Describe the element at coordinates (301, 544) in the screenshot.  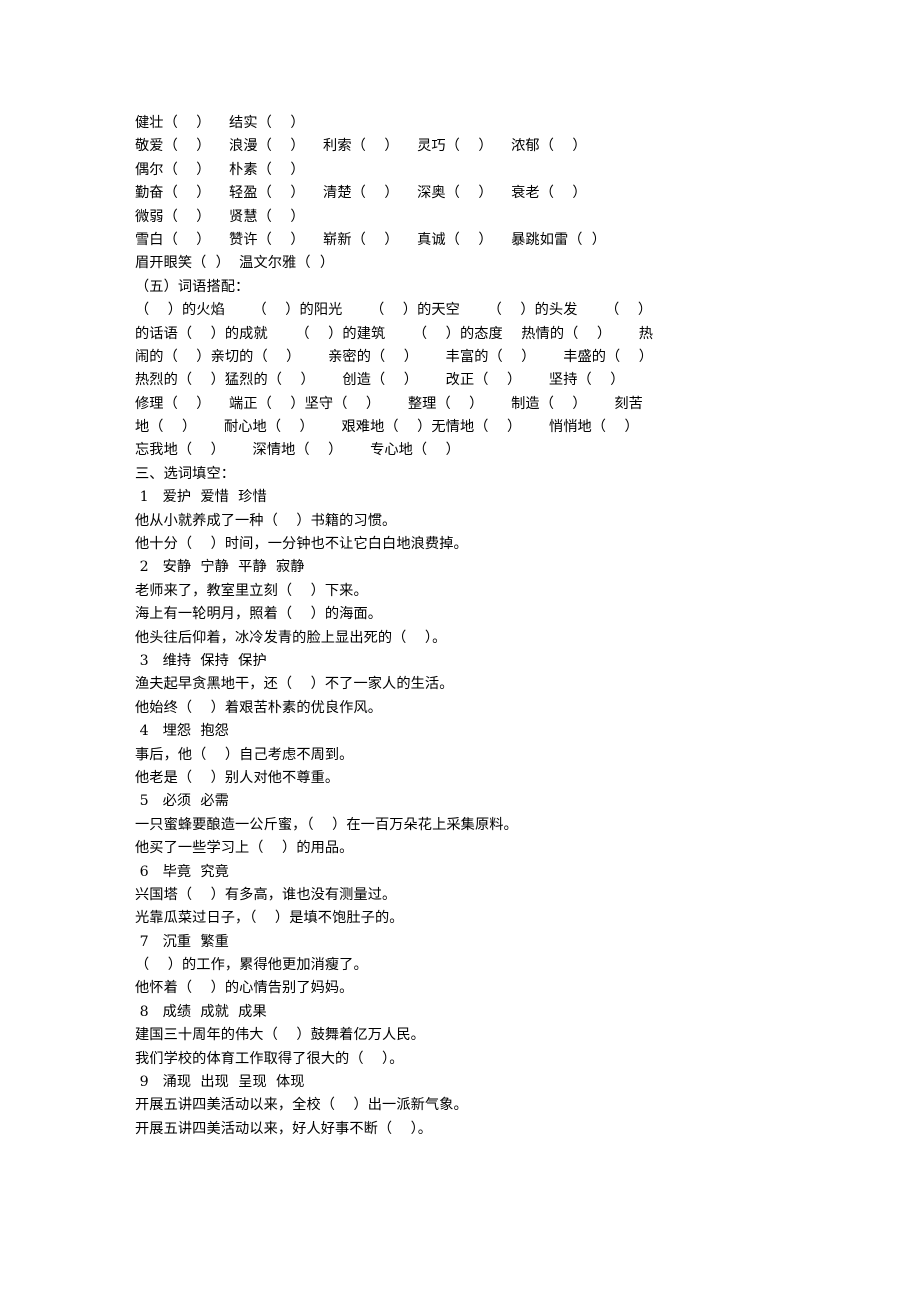
I see `document-line: 他十分（ ）时间，一分钟也不让它白白地浪费掉。` at that location.